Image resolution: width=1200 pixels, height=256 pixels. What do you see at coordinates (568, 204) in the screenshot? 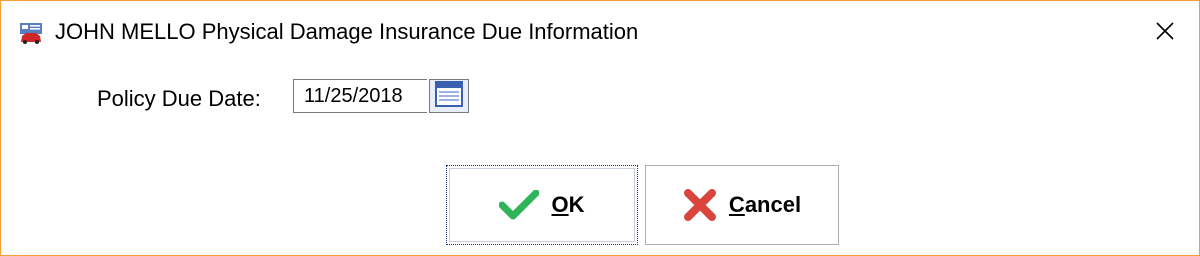
I see `ok-label: OK` at bounding box center [568, 204].